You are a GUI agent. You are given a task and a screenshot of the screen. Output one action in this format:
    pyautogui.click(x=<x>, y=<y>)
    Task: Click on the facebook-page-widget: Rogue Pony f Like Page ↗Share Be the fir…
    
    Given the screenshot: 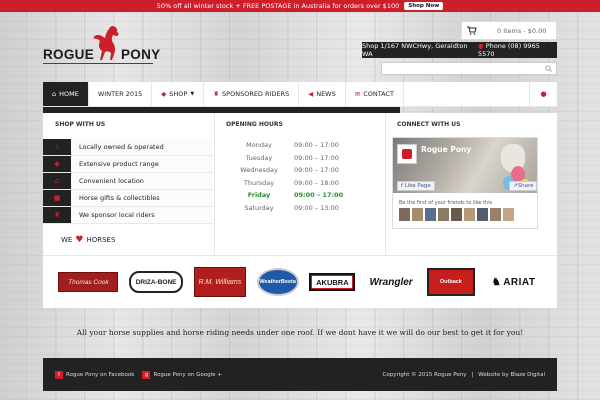 What is the action you would take?
    pyautogui.click(x=465, y=183)
    